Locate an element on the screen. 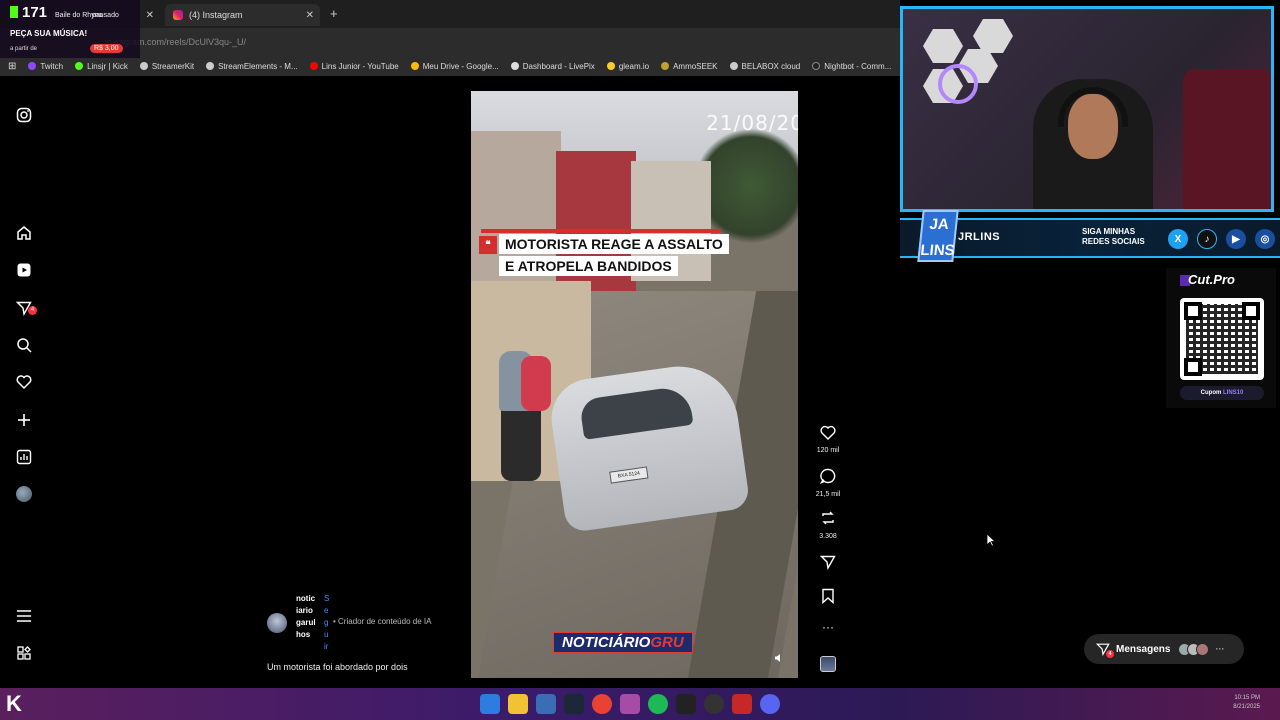  messages-button: 4 Mensagens ··· is located at coordinates (1164, 649).